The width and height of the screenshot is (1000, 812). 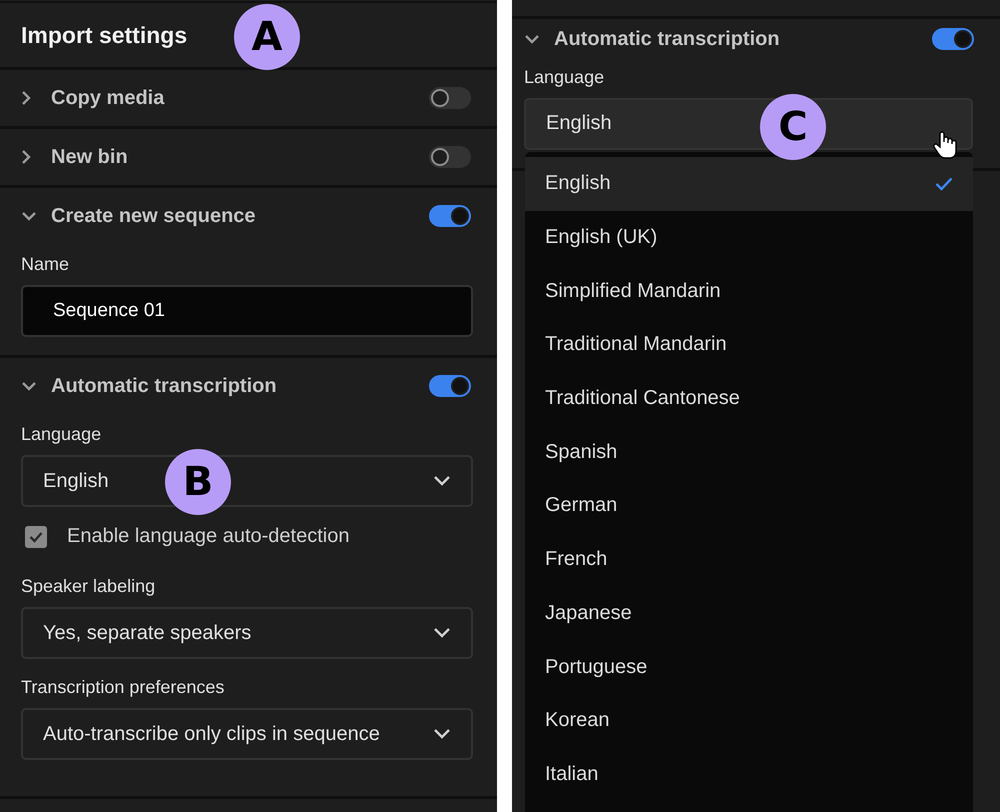 I want to click on panel-title: Import settings, so click(x=104, y=35).